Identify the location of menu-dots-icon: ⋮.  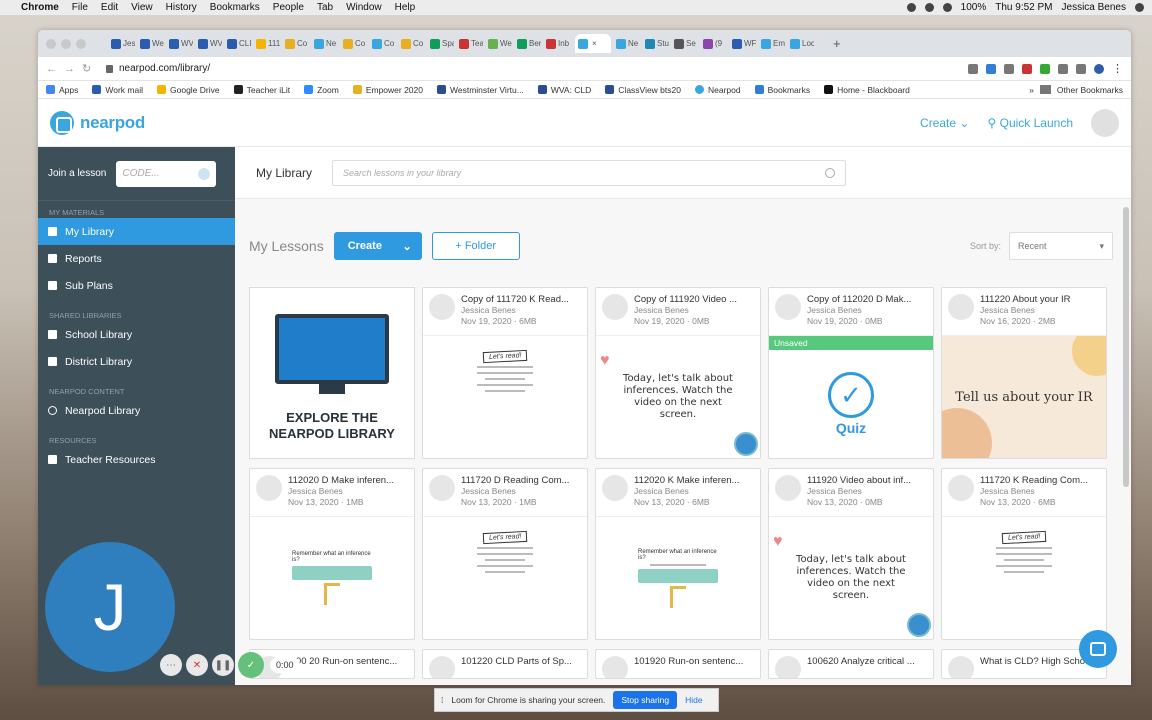
(1117, 68).